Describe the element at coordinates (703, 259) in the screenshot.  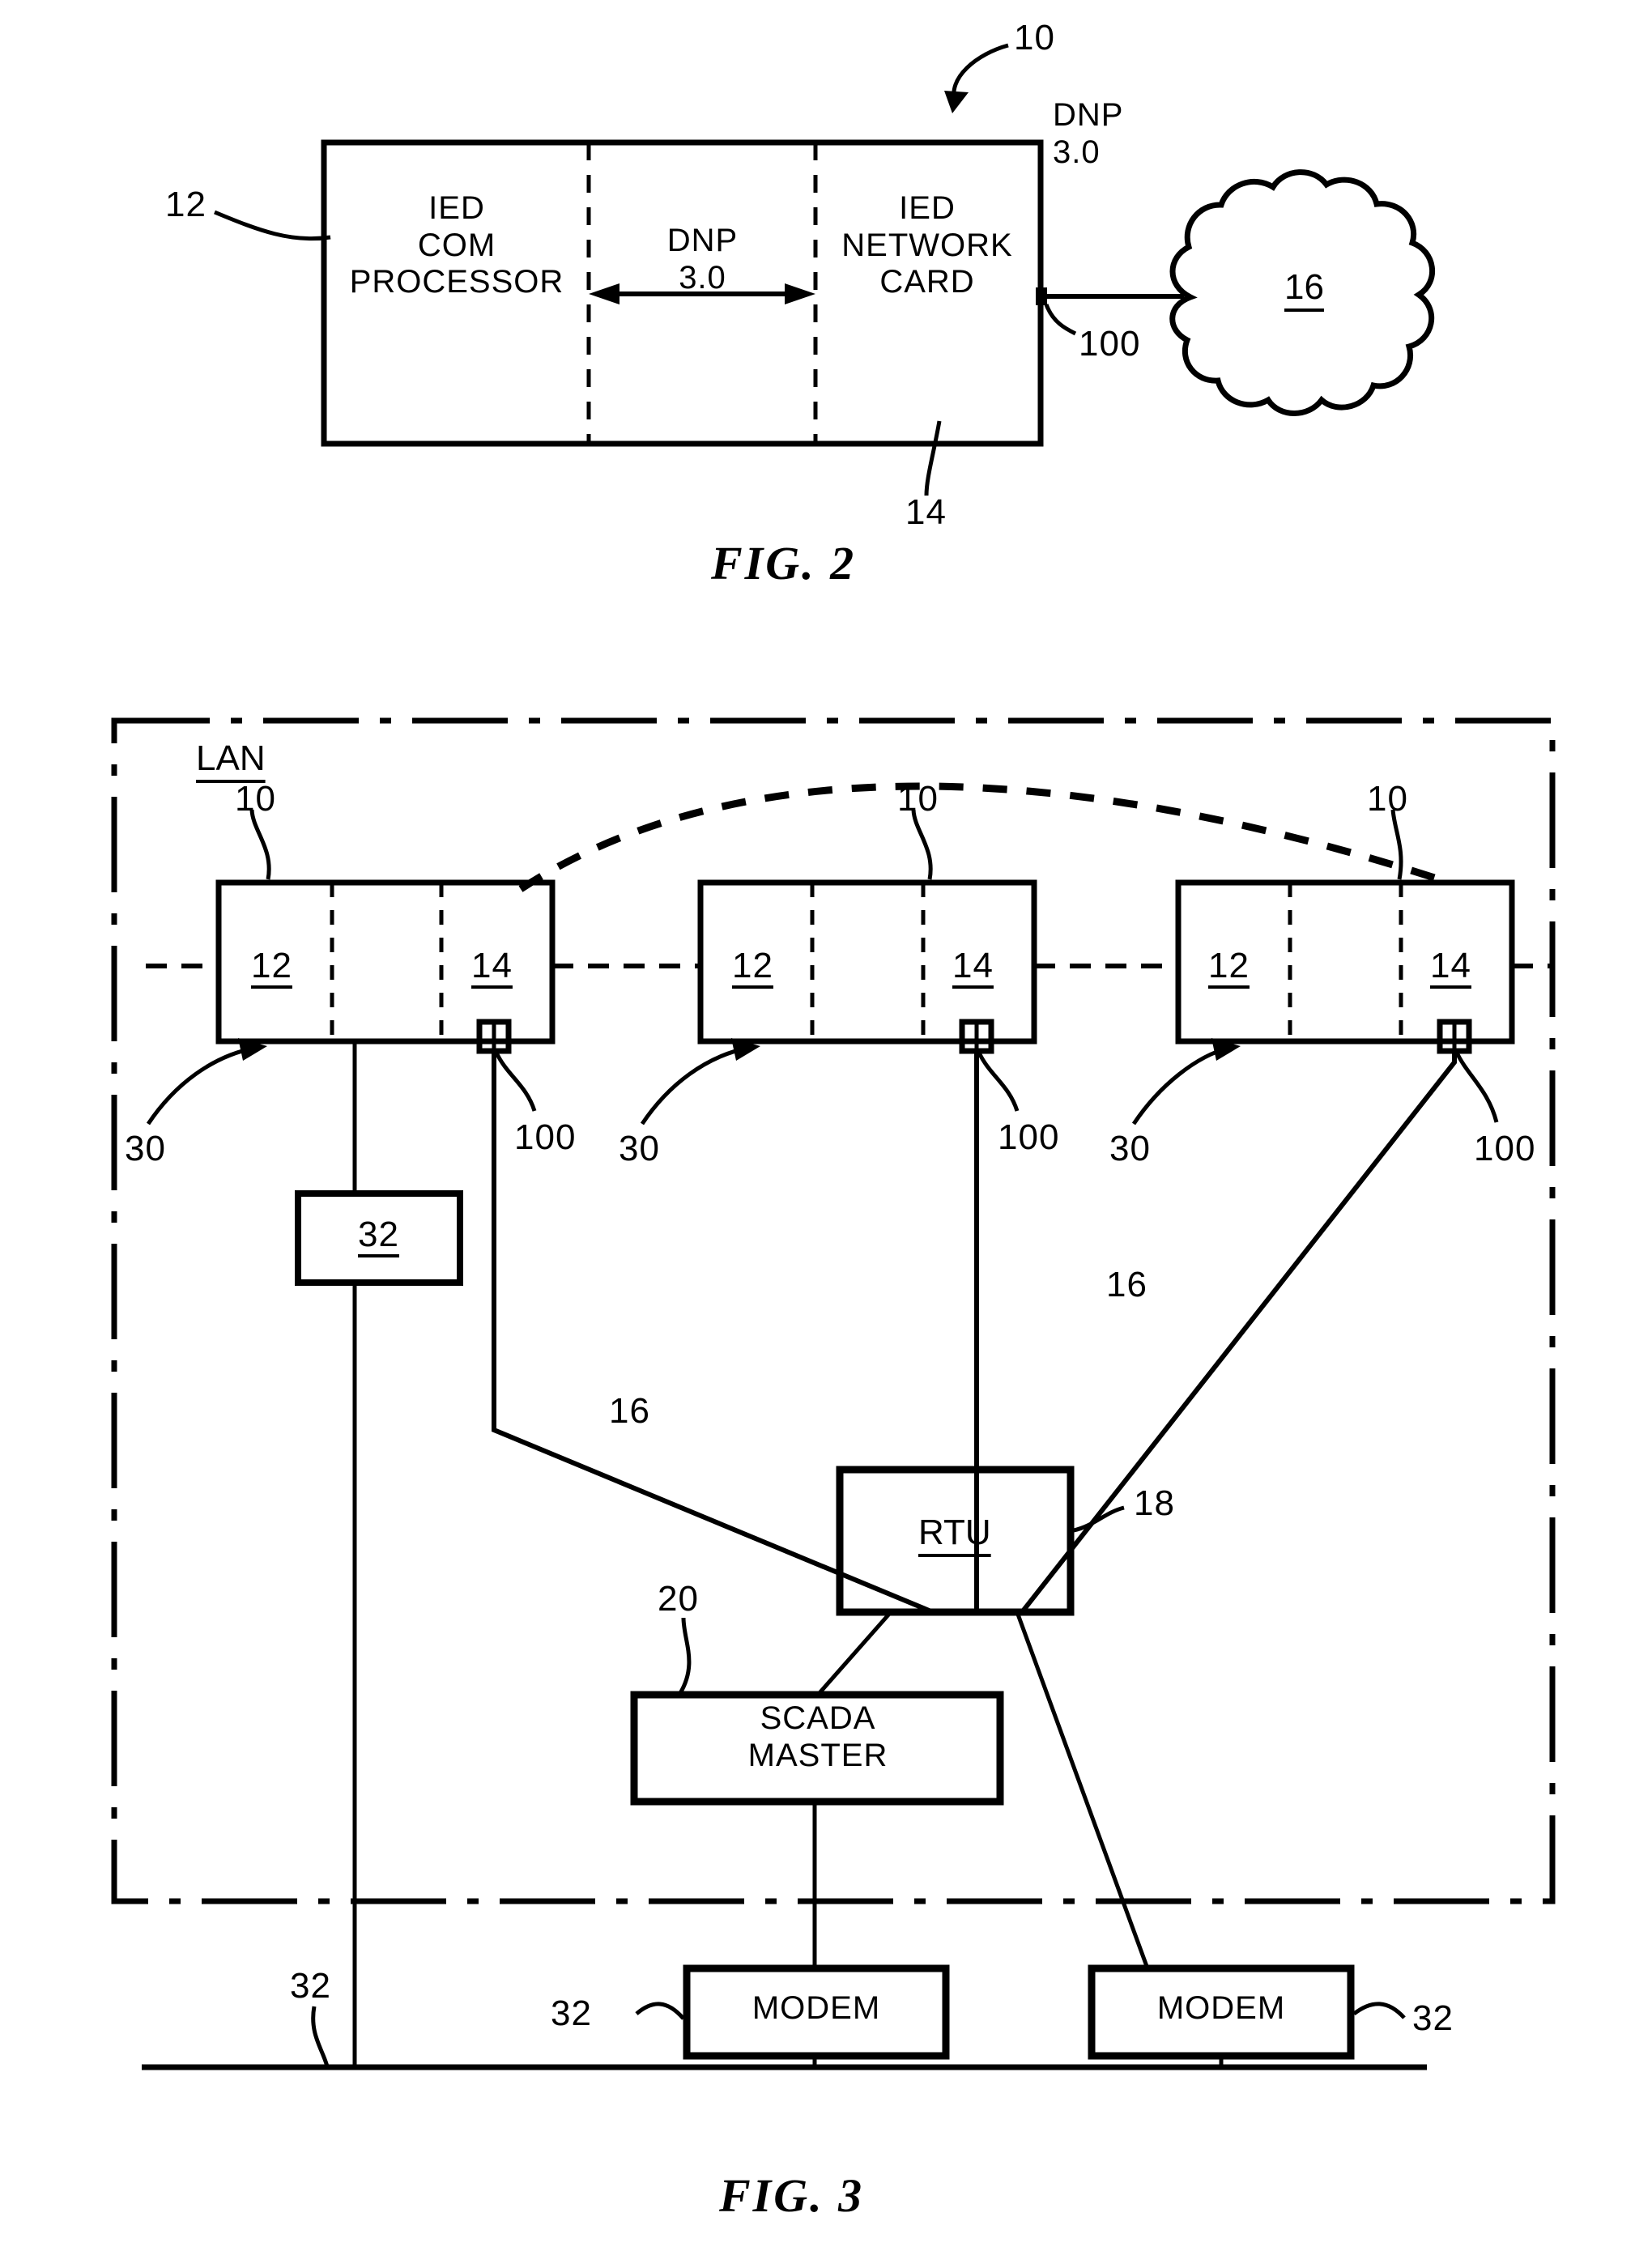
I see `fig2-block-dnp-label: DNP 3.0` at that location.